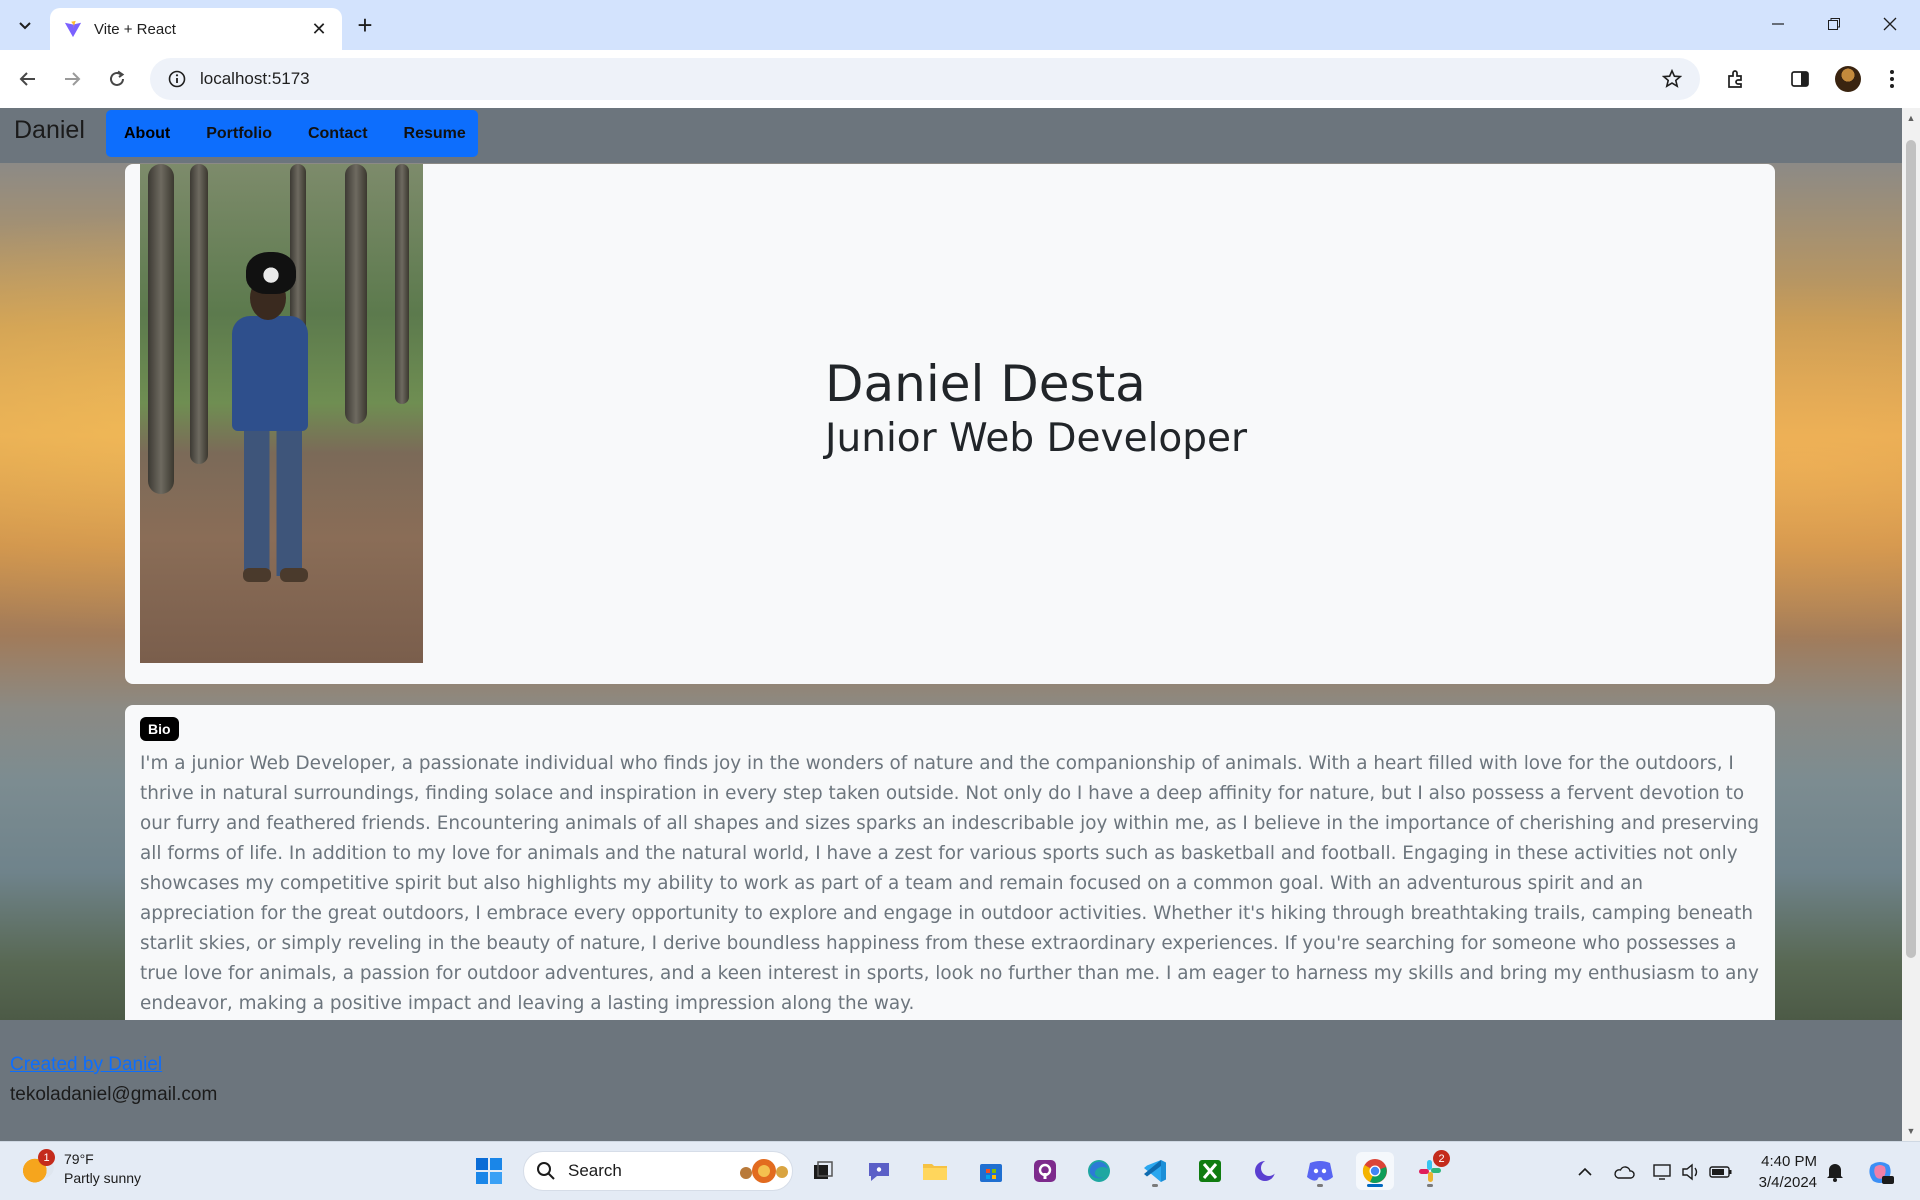  I want to click on back-button, so click(28, 79).